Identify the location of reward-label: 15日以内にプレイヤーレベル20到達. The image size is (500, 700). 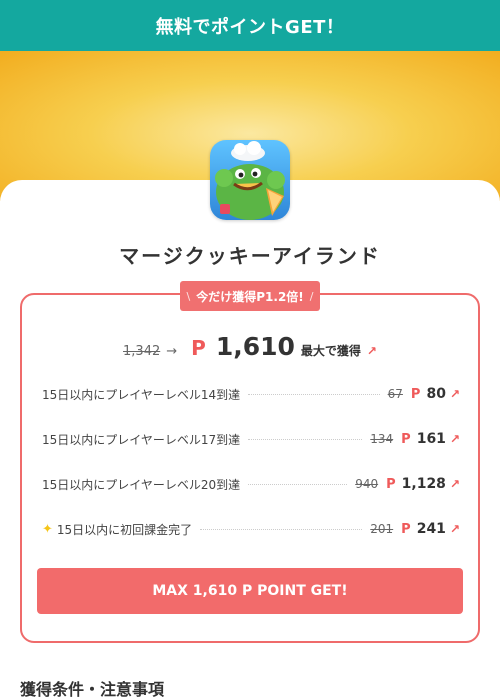
(141, 484).